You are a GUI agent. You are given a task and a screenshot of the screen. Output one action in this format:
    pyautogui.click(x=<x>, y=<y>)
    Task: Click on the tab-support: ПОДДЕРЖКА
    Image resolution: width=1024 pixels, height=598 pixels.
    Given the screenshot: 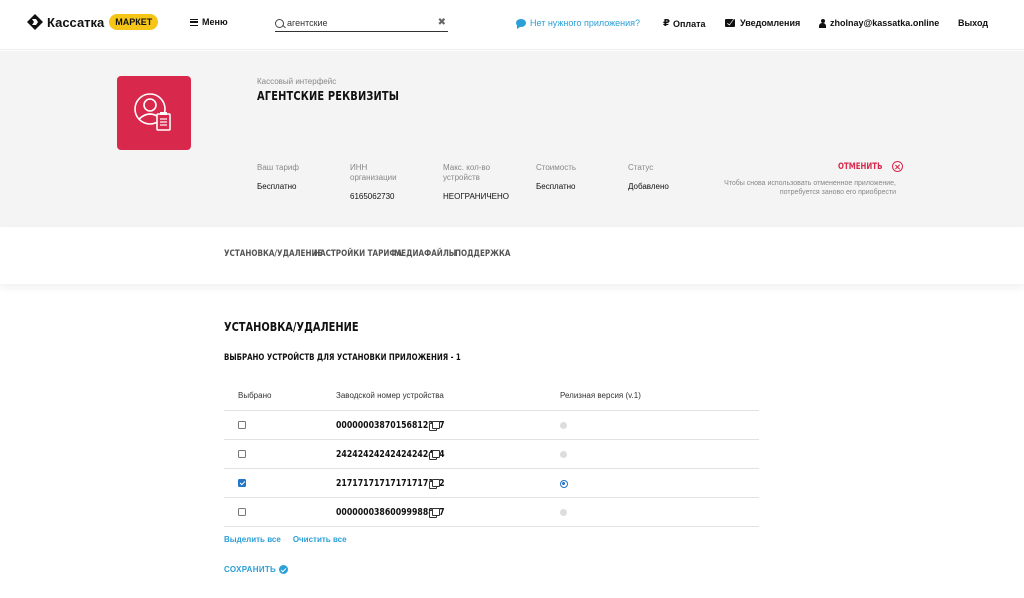 What is the action you would take?
    pyautogui.click(x=482, y=254)
    